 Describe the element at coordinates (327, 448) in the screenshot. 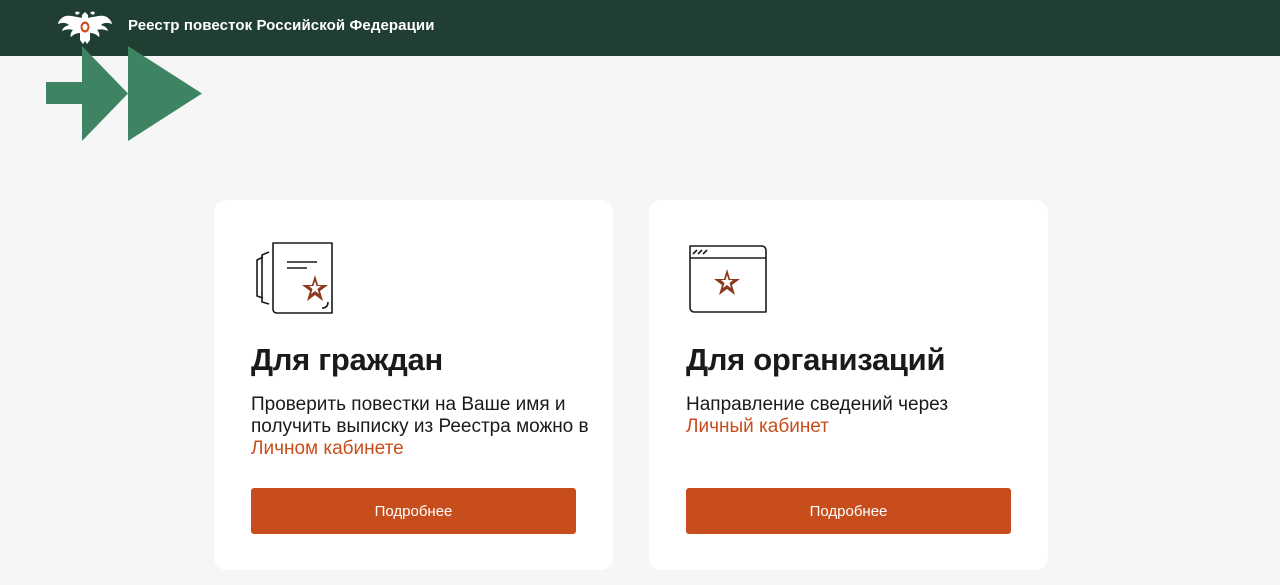

I see `personal-account-link: Личном кабинете` at that location.